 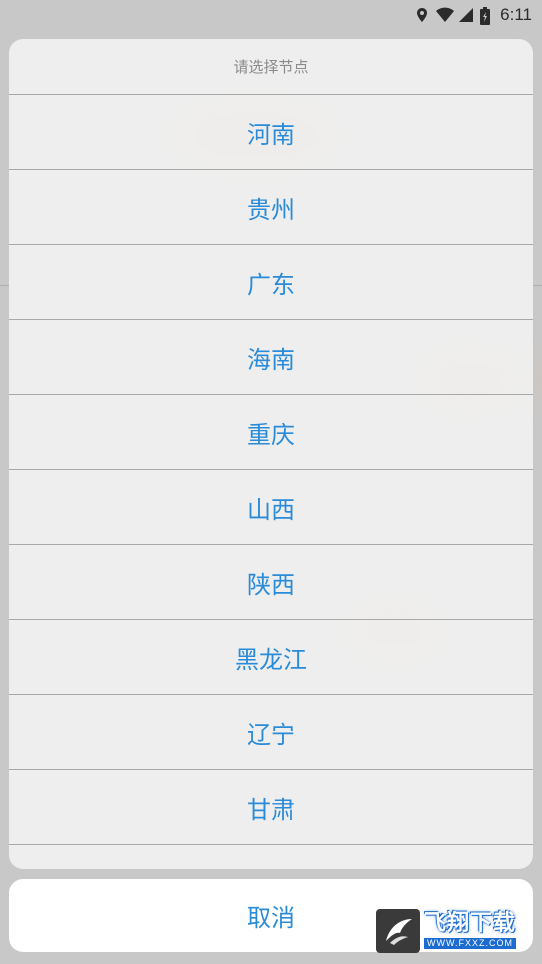 What do you see at coordinates (470, 943) in the screenshot?
I see `watermark-sub-text: WWW.FXXZ.COM` at bounding box center [470, 943].